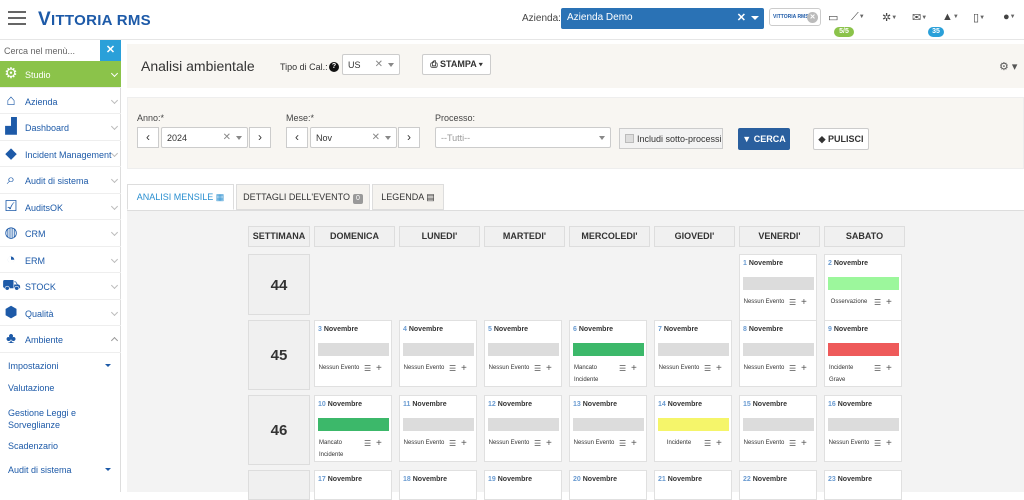  Describe the element at coordinates (629, 138) in the screenshot. I see `checkbox-icon` at that location.